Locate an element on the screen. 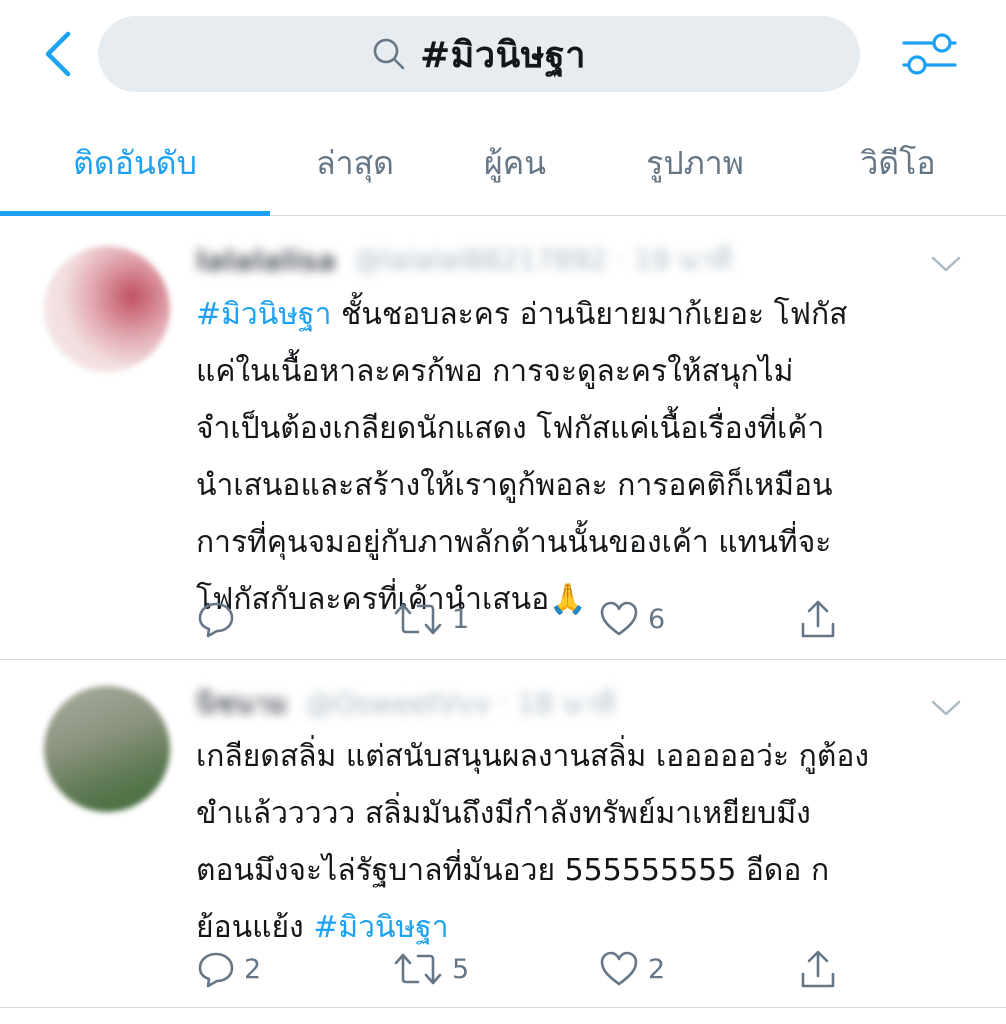 This screenshot has width=1006, height=1024. filter-button is located at coordinates (929, 54).